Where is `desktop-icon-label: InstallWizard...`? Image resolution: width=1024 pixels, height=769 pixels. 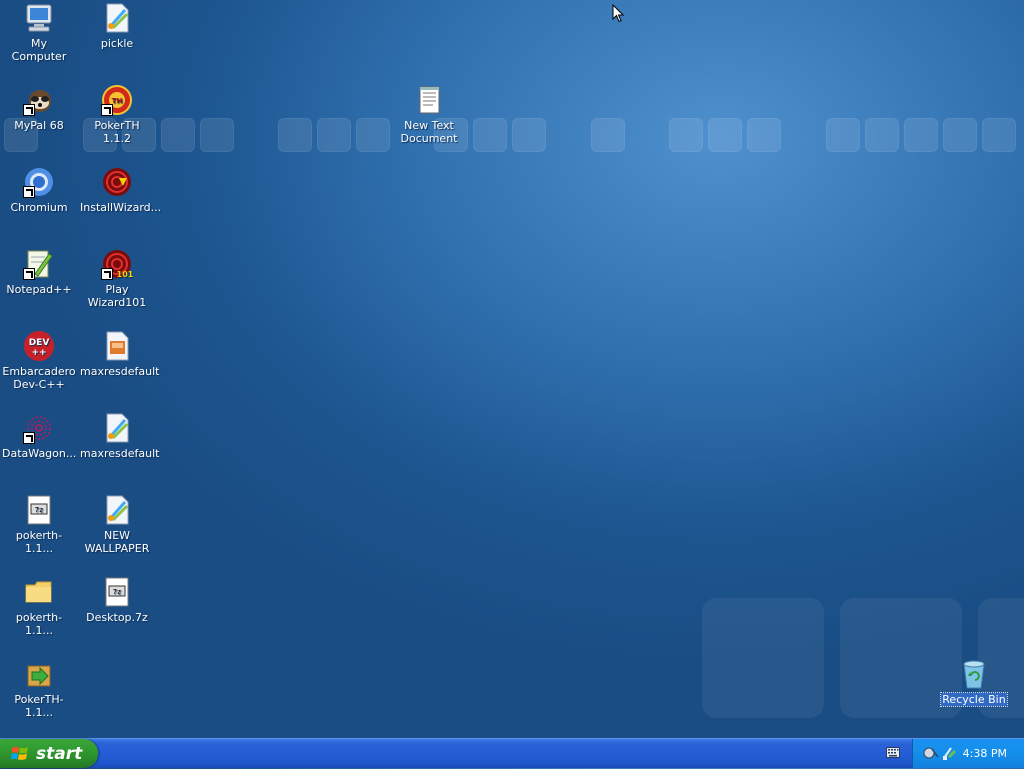 desktop-icon-label: InstallWizard... is located at coordinates (121, 207).